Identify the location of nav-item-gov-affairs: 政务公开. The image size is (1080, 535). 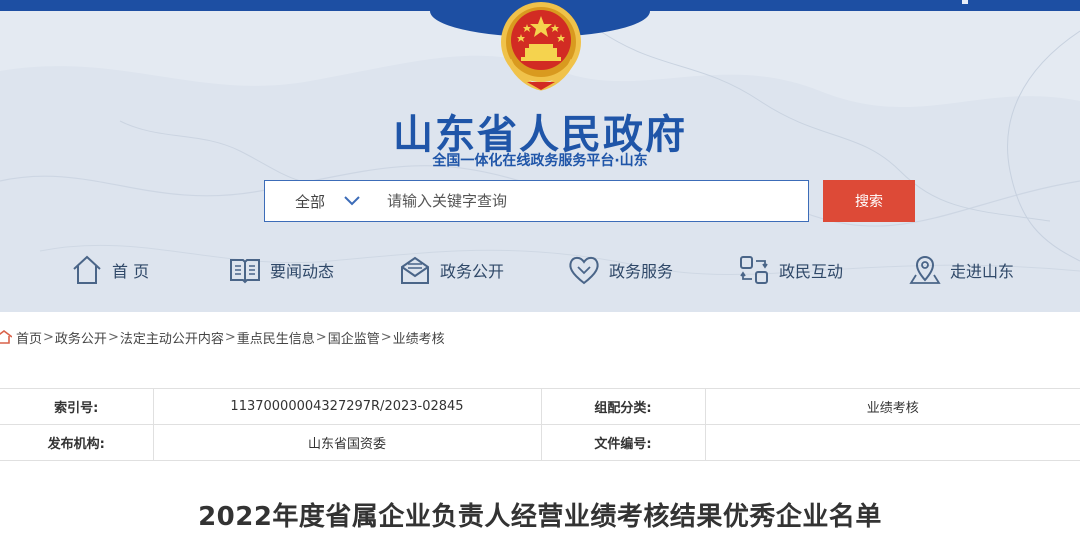
(451, 270).